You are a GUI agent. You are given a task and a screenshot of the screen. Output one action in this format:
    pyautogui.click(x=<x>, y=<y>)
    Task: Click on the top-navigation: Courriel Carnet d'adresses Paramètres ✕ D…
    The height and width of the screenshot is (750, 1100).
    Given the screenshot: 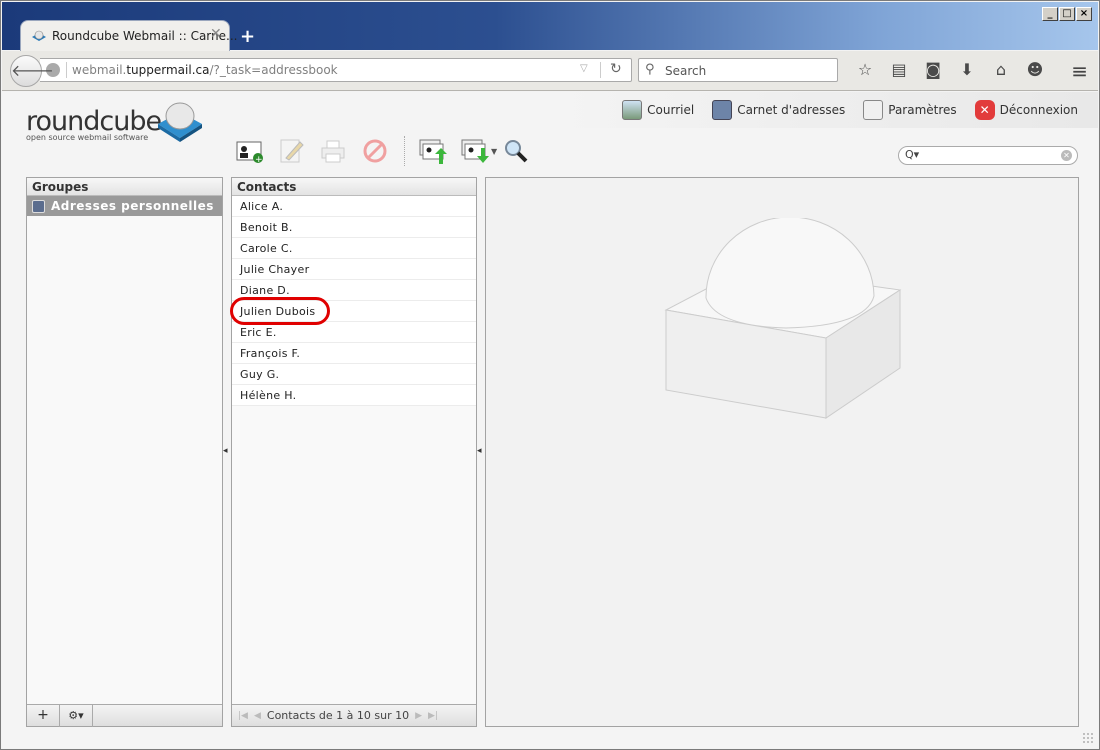 What is the action you would take?
    pyautogui.click(x=850, y=110)
    